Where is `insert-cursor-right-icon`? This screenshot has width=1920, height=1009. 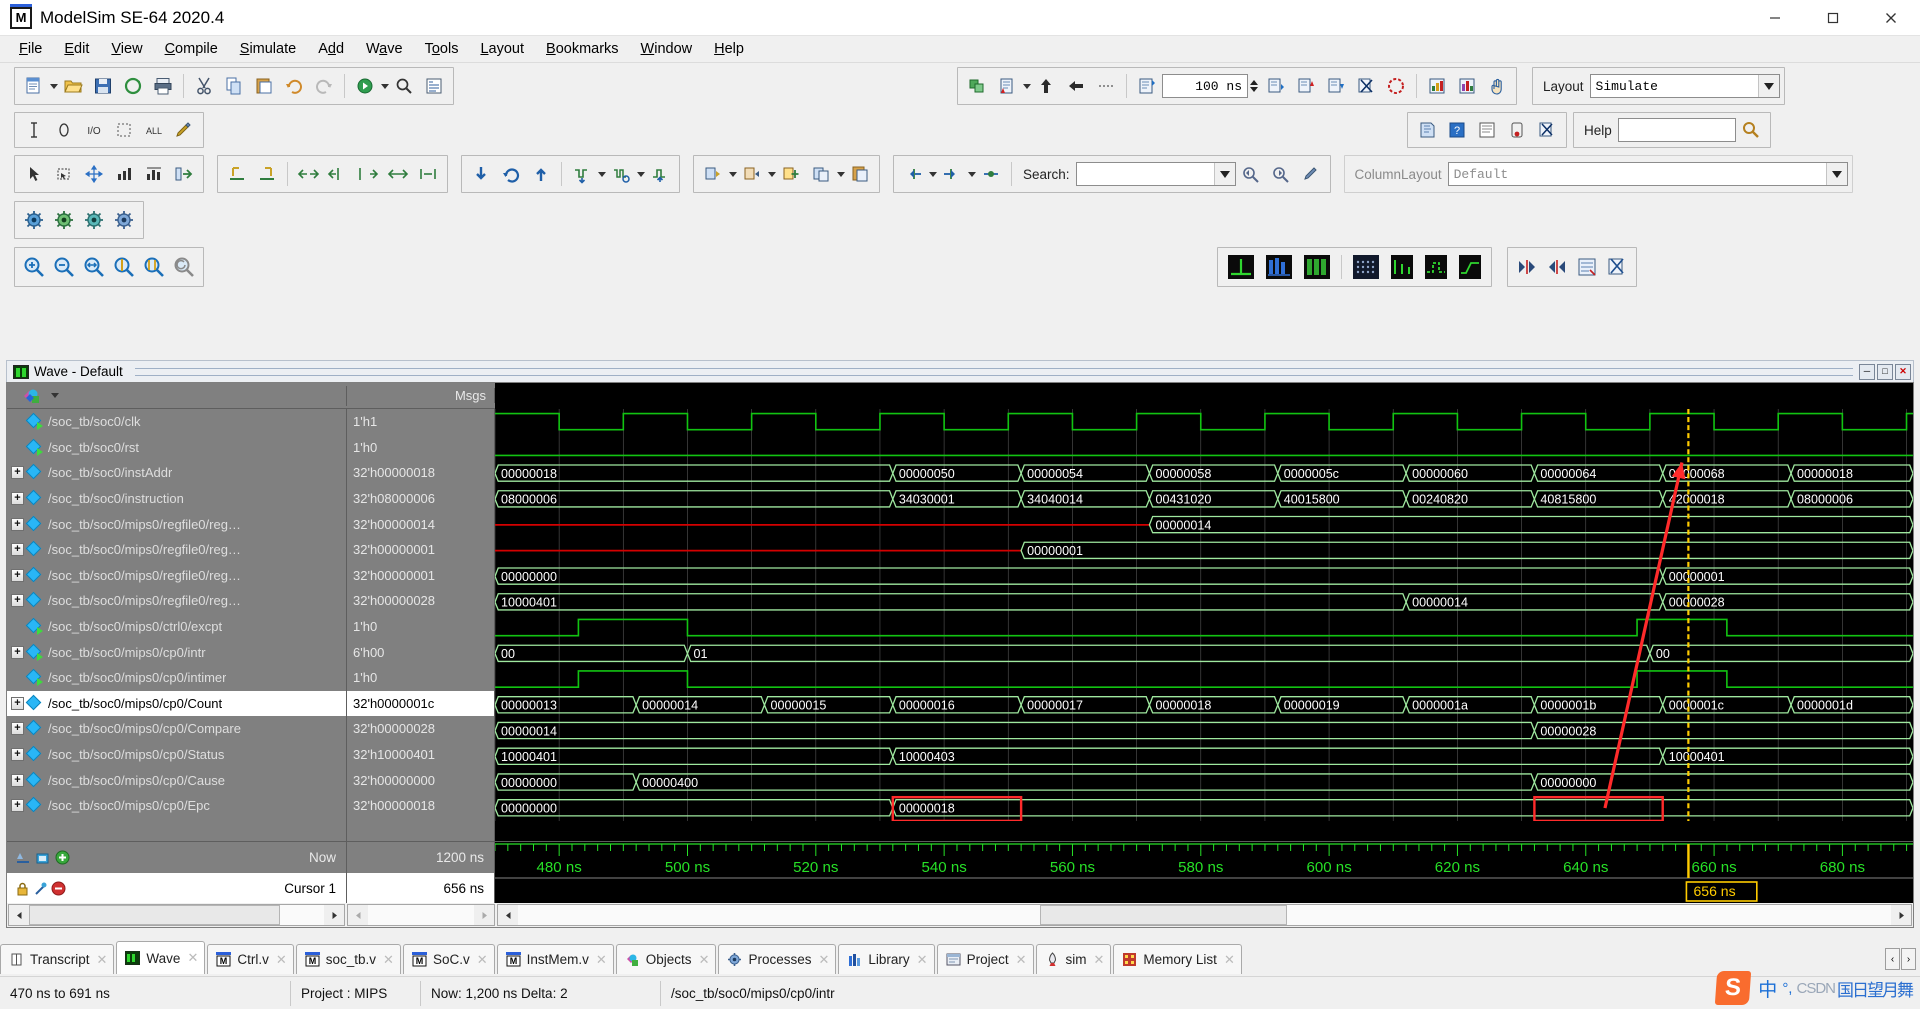 insert-cursor-right-icon is located at coordinates (267, 174).